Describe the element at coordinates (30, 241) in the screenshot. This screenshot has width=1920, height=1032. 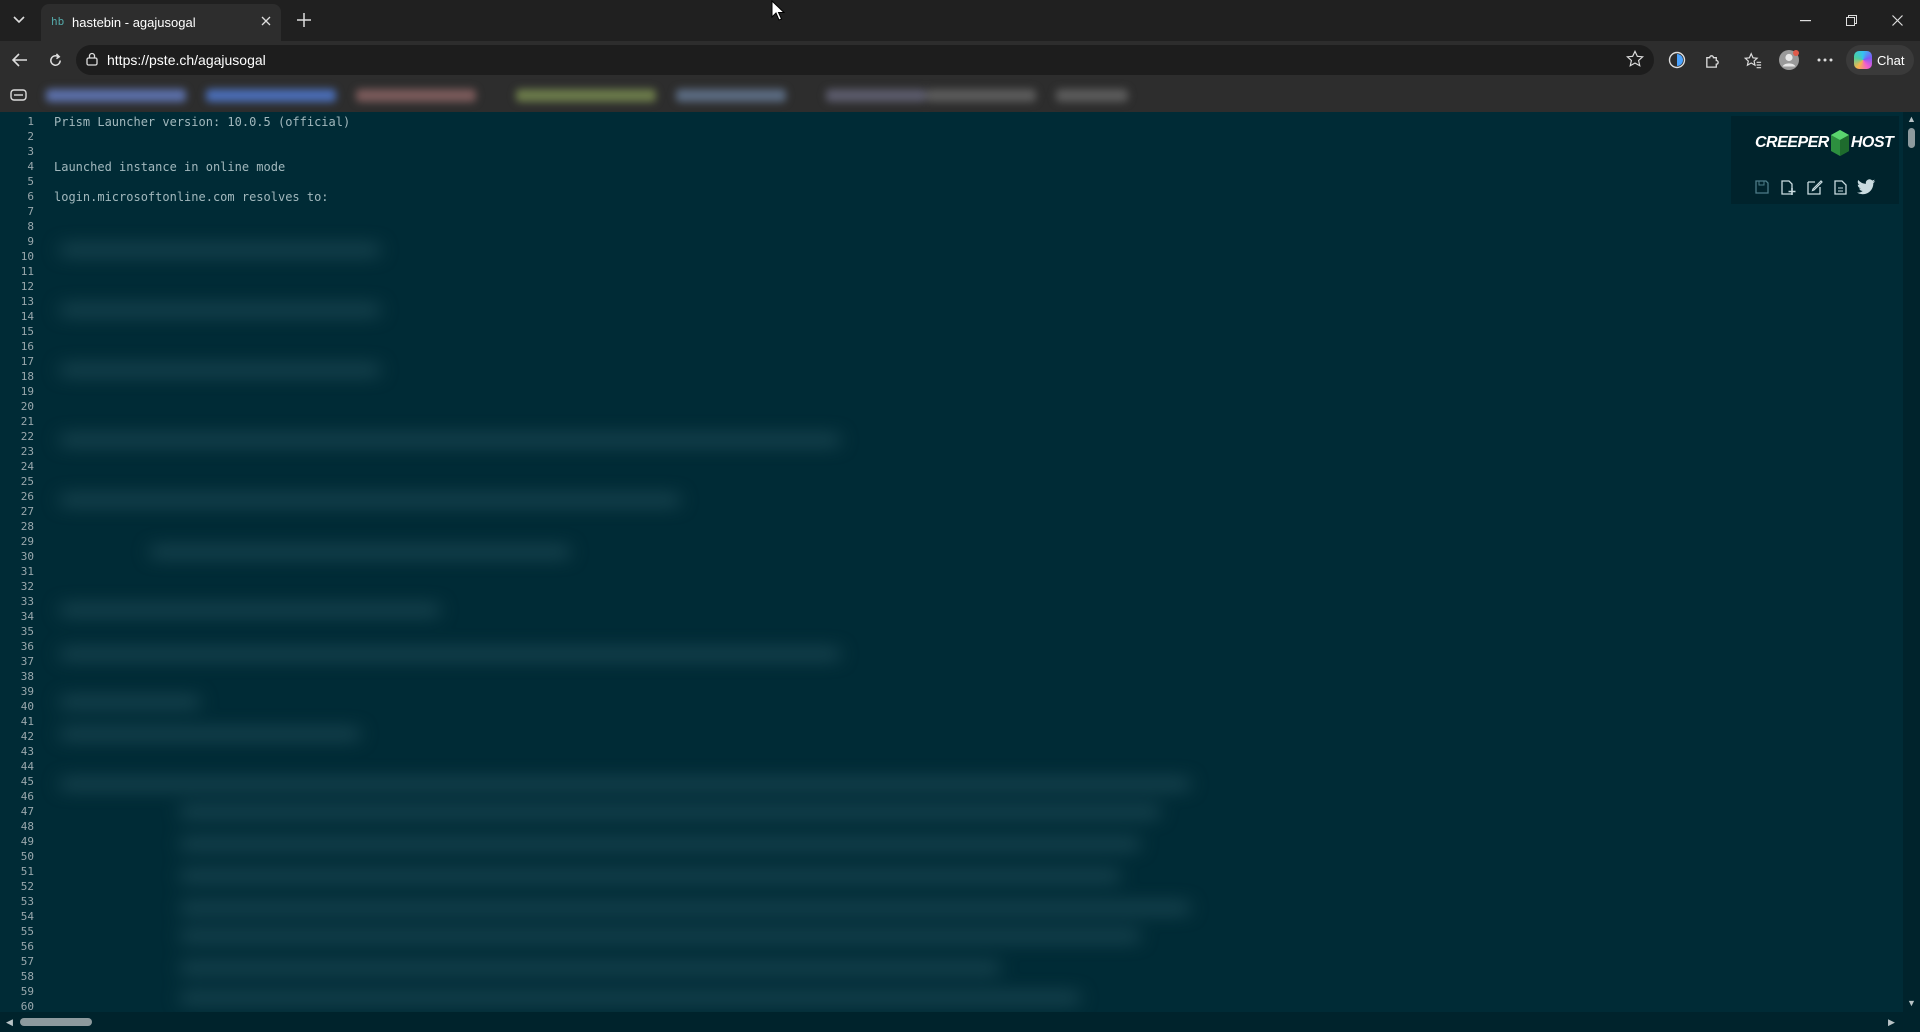
I see `line-number: 9` at that location.